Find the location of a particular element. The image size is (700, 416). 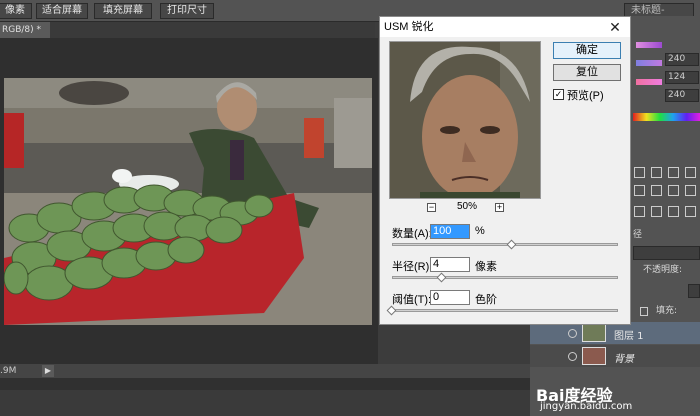

threshold-unit: 色阶 is located at coordinates (486, 300).